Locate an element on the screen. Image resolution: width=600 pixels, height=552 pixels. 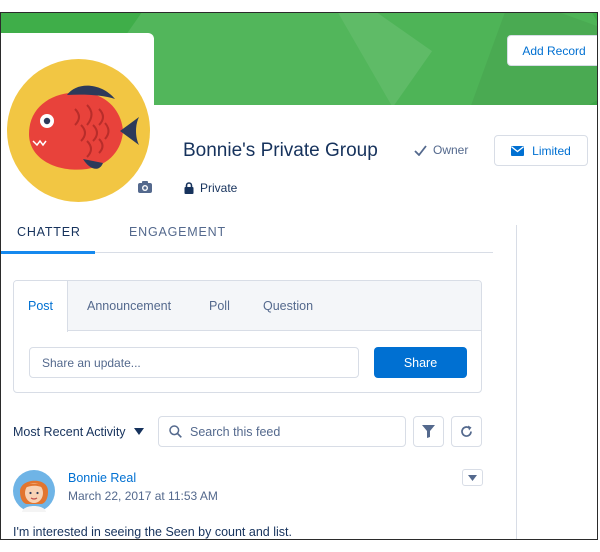
column-divider is located at coordinates (516, 382).